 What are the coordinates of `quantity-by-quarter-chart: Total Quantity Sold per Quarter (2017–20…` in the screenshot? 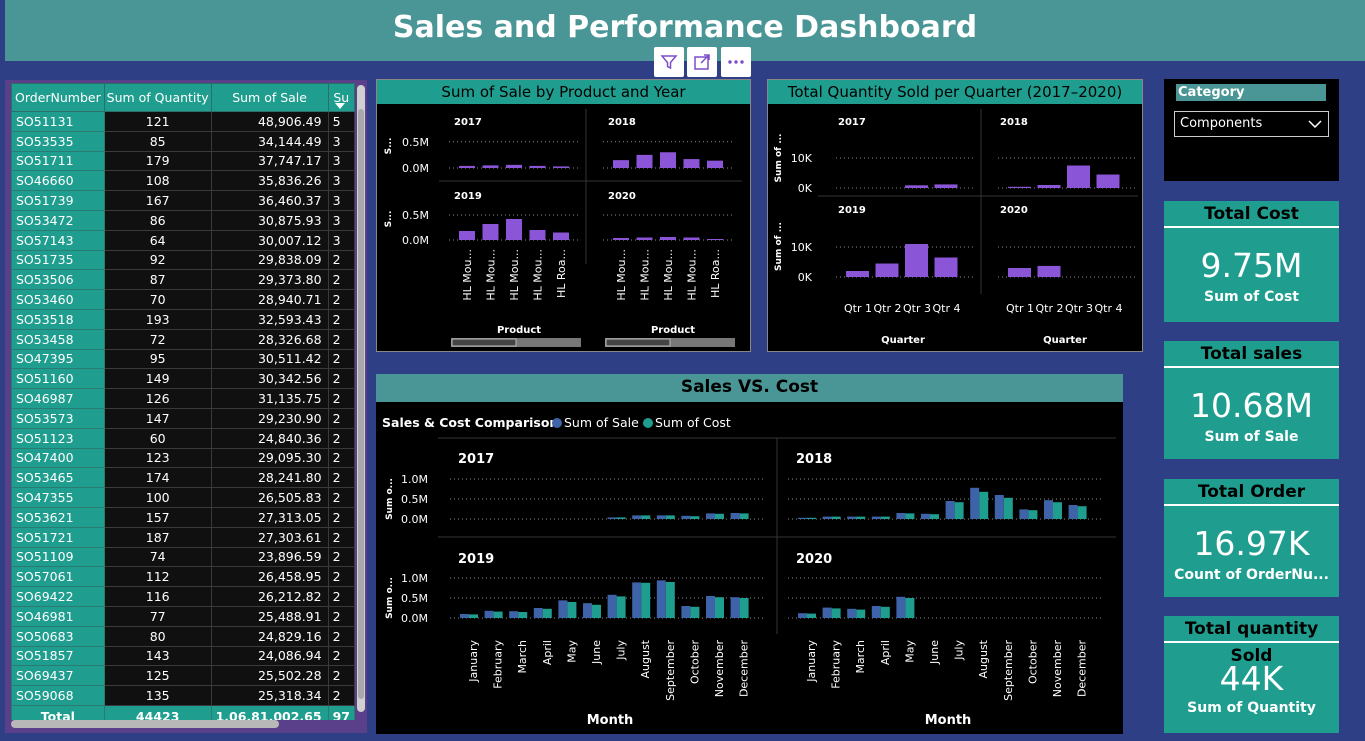 It's located at (955, 215).